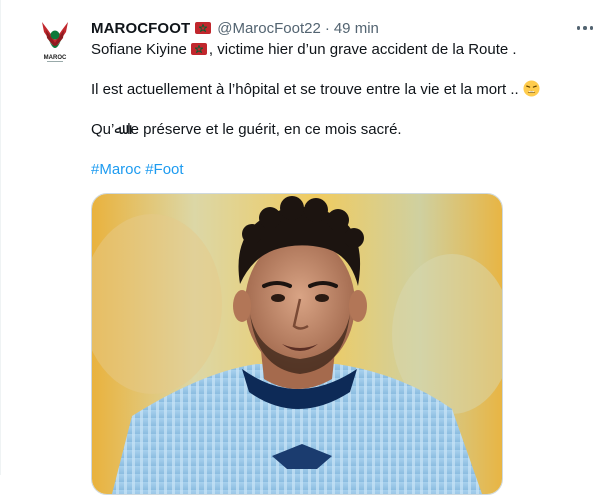  I want to click on author-handle: @MarocFoot22, so click(269, 28).